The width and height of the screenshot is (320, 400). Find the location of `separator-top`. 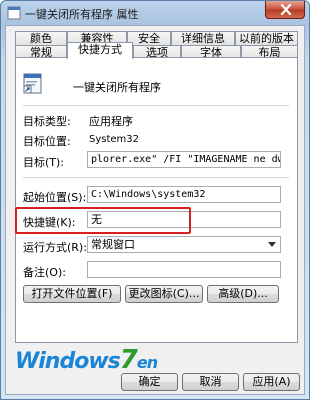

separator-top is located at coordinates (156, 105).